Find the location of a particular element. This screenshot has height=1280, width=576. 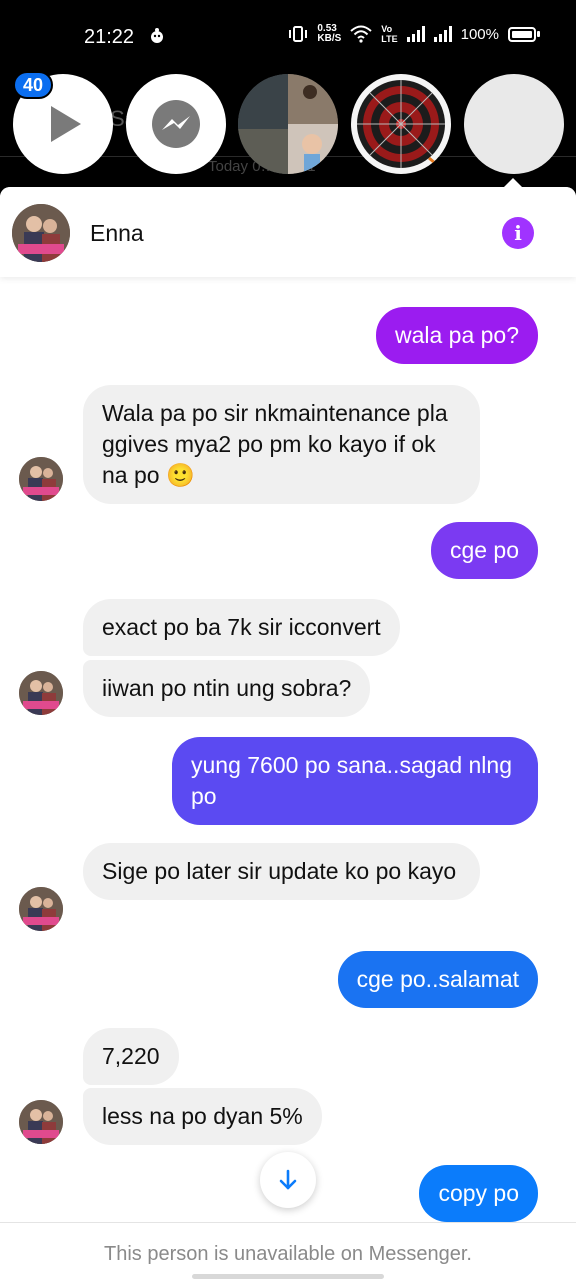

volte-indicator: Vo LTE is located at coordinates (389, 34).